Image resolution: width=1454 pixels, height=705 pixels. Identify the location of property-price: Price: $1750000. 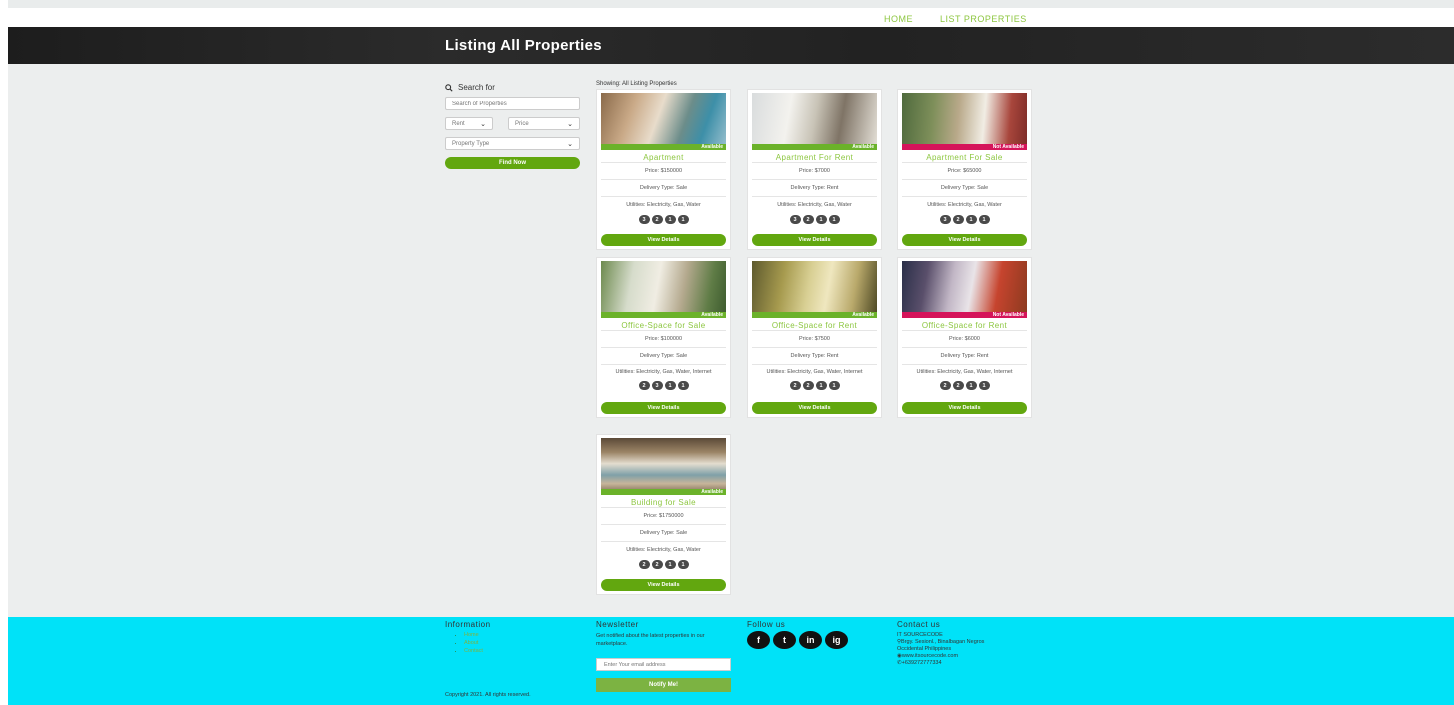
(663, 515).